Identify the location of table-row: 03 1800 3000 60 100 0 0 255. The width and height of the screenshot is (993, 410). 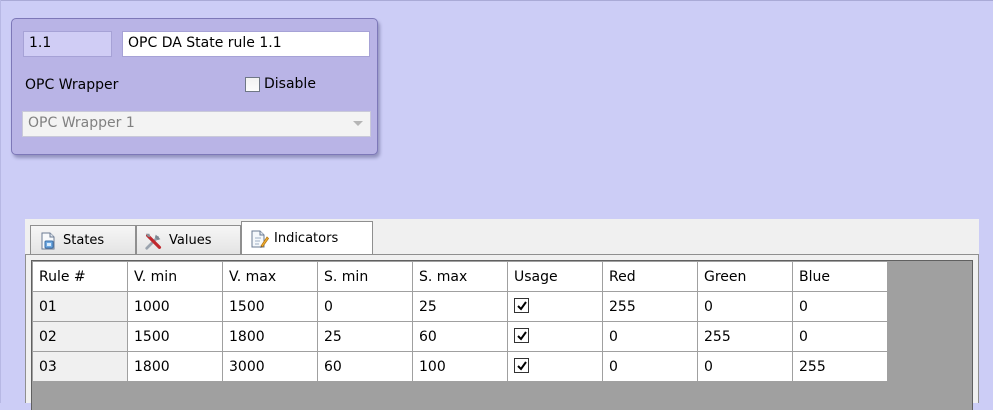
(460, 366).